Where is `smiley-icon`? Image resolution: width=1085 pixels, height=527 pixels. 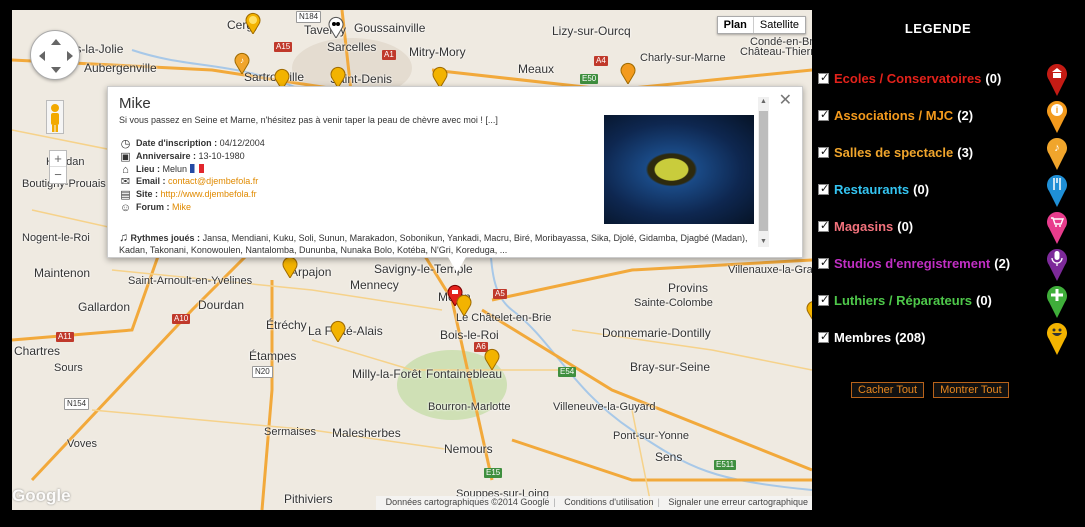 smiley-icon is located at coordinates (1057, 339).